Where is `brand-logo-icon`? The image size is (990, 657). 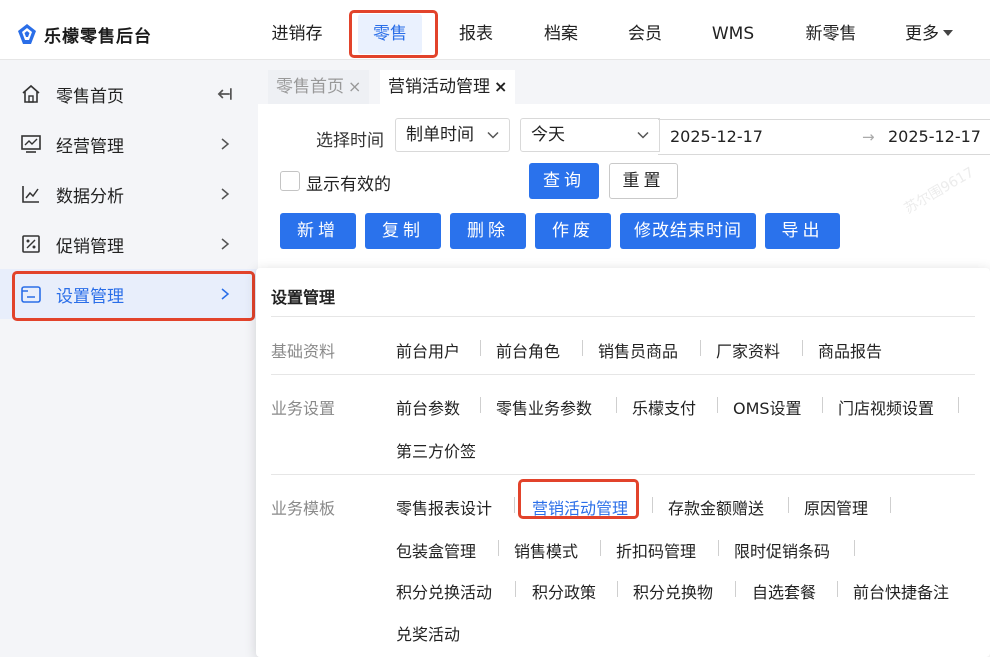 brand-logo-icon is located at coordinates (27, 34).